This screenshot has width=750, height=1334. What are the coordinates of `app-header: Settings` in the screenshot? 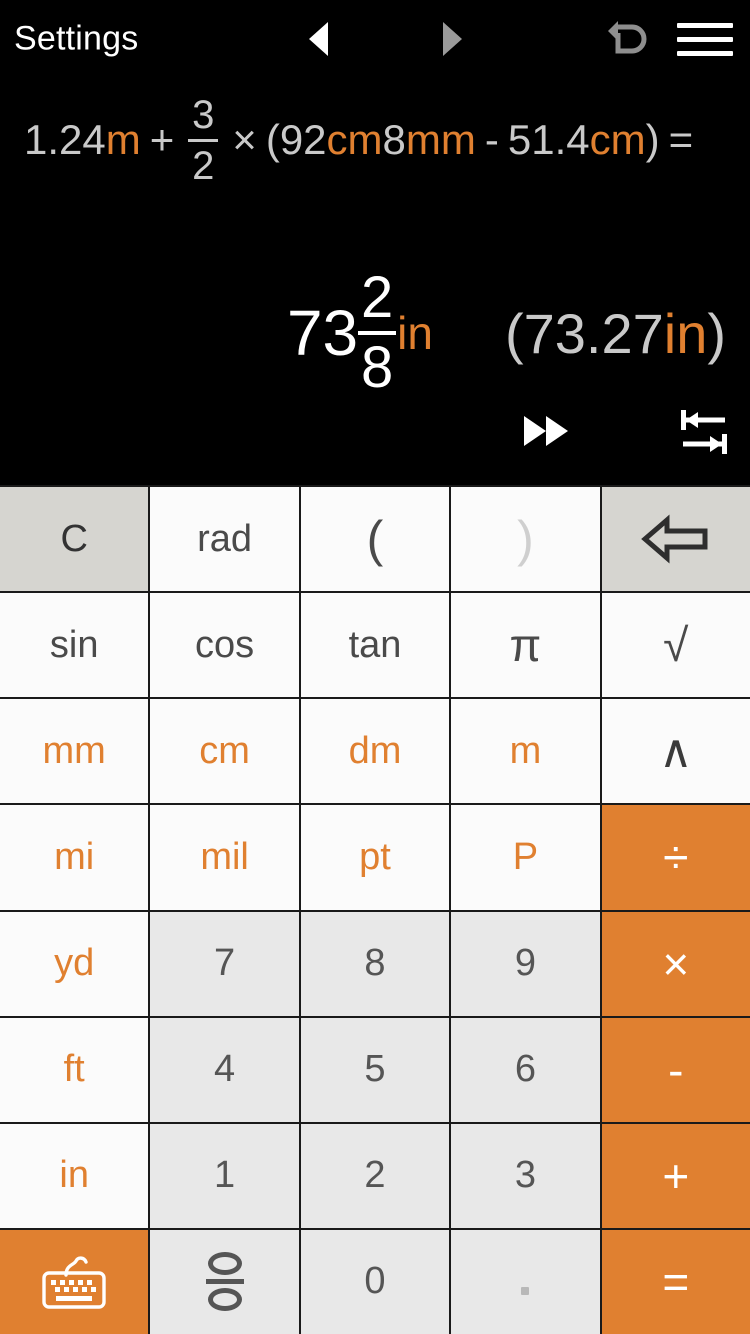 It's located at (375, 39).